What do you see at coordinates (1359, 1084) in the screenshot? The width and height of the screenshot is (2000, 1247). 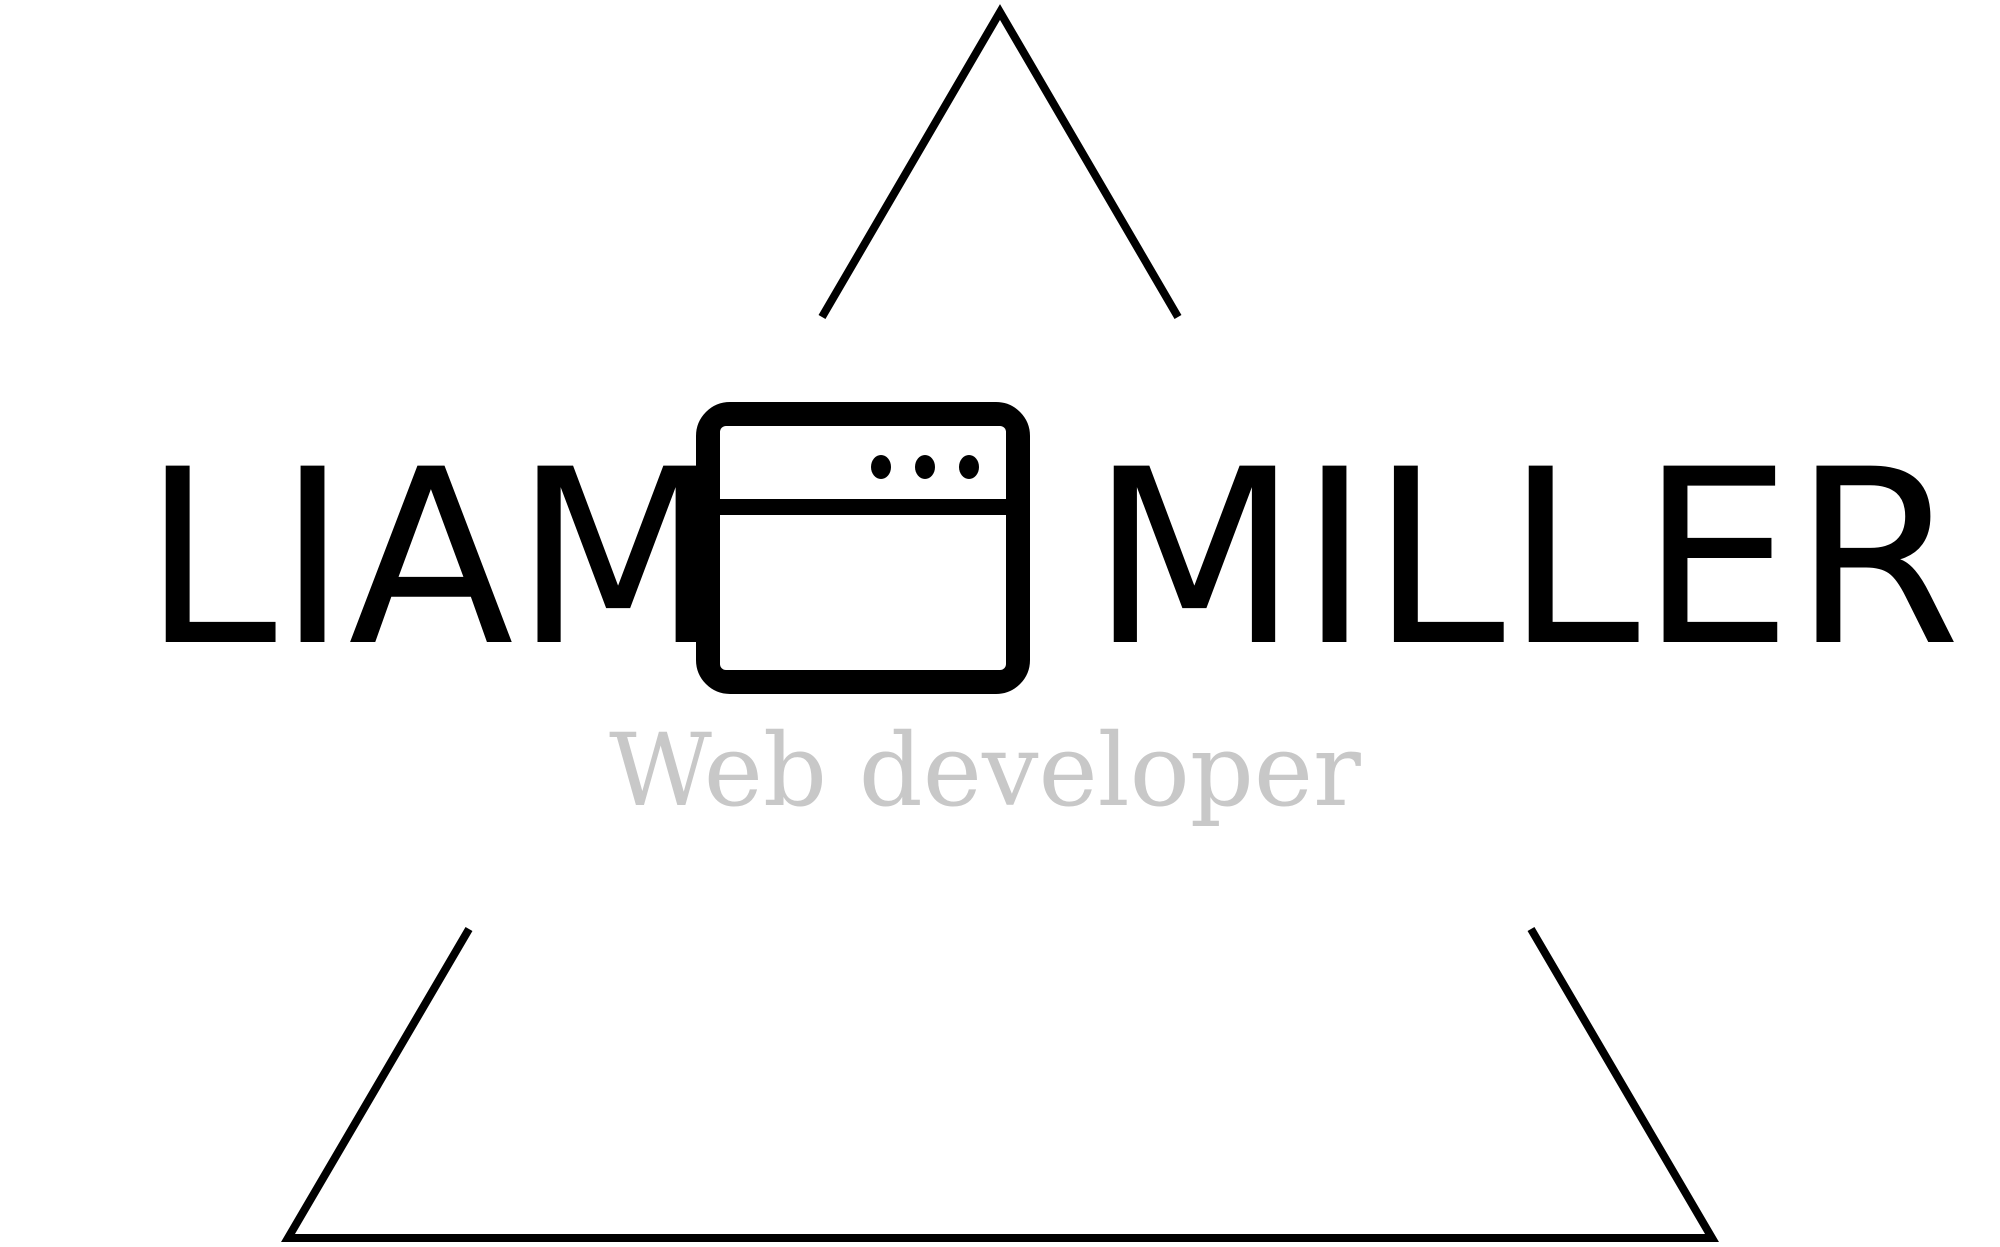 I see `triangle-right-base-stroke` at bounding box center [1359, 1084].